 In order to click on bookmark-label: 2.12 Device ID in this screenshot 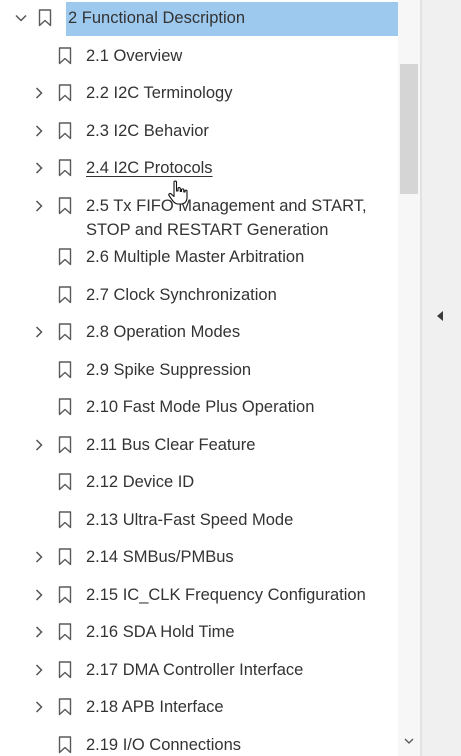, I will do `click(233, 482)`.